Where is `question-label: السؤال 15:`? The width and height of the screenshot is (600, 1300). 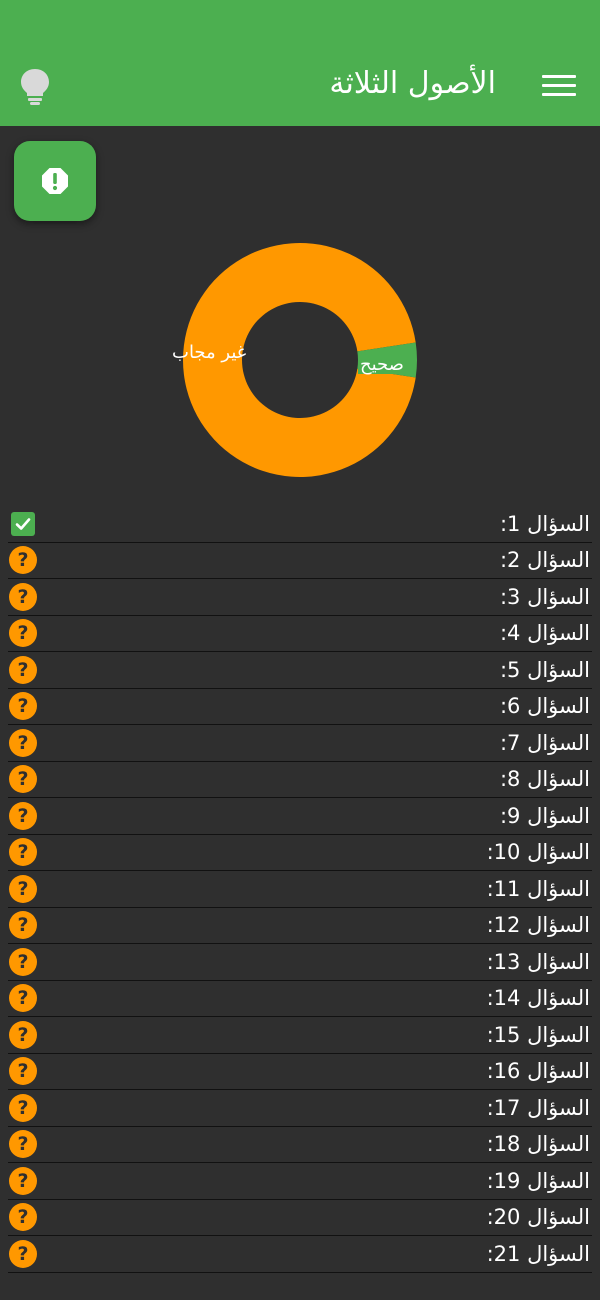 question-label: السؤال 15: is located at coordinates (538, 1034).